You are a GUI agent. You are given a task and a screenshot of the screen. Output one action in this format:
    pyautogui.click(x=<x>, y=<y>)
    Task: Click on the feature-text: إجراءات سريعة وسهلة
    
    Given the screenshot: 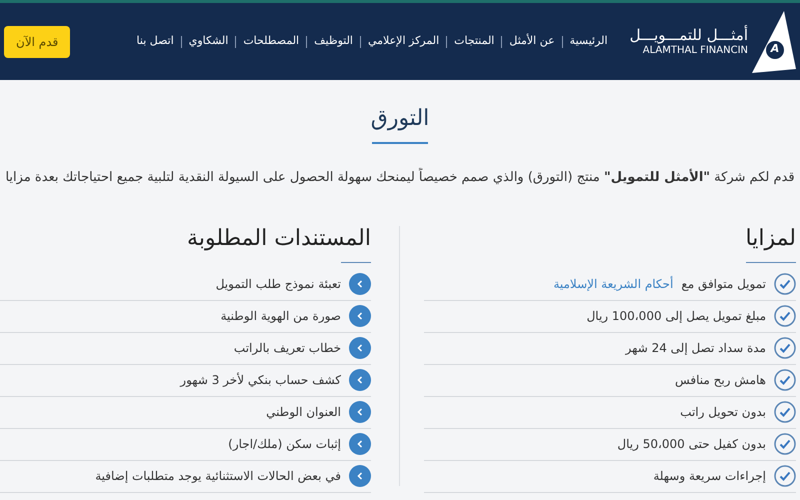 What is the action you would take?
    pyautogui.click(x=709, y=476)
    